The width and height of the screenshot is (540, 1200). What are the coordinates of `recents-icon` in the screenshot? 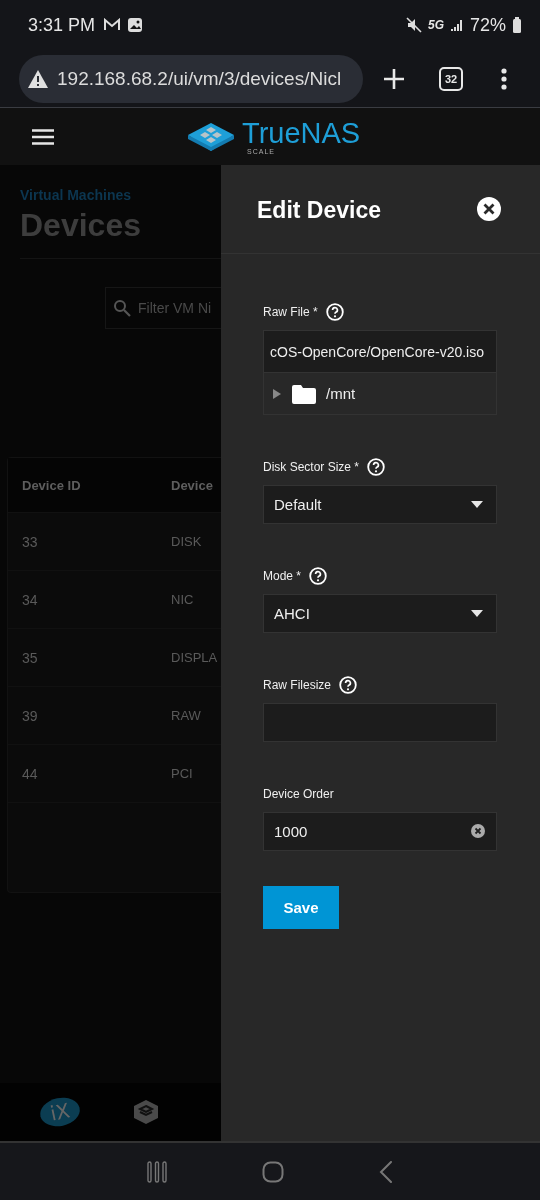 It's located at (157, 1171).